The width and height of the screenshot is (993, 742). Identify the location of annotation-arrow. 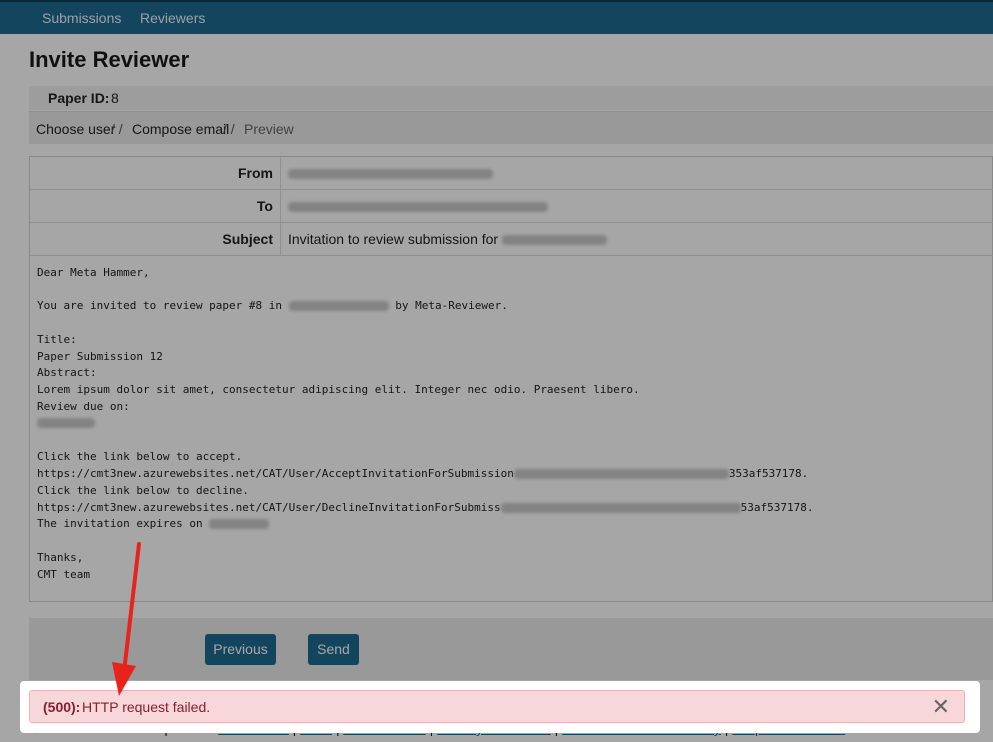
(126, 619).